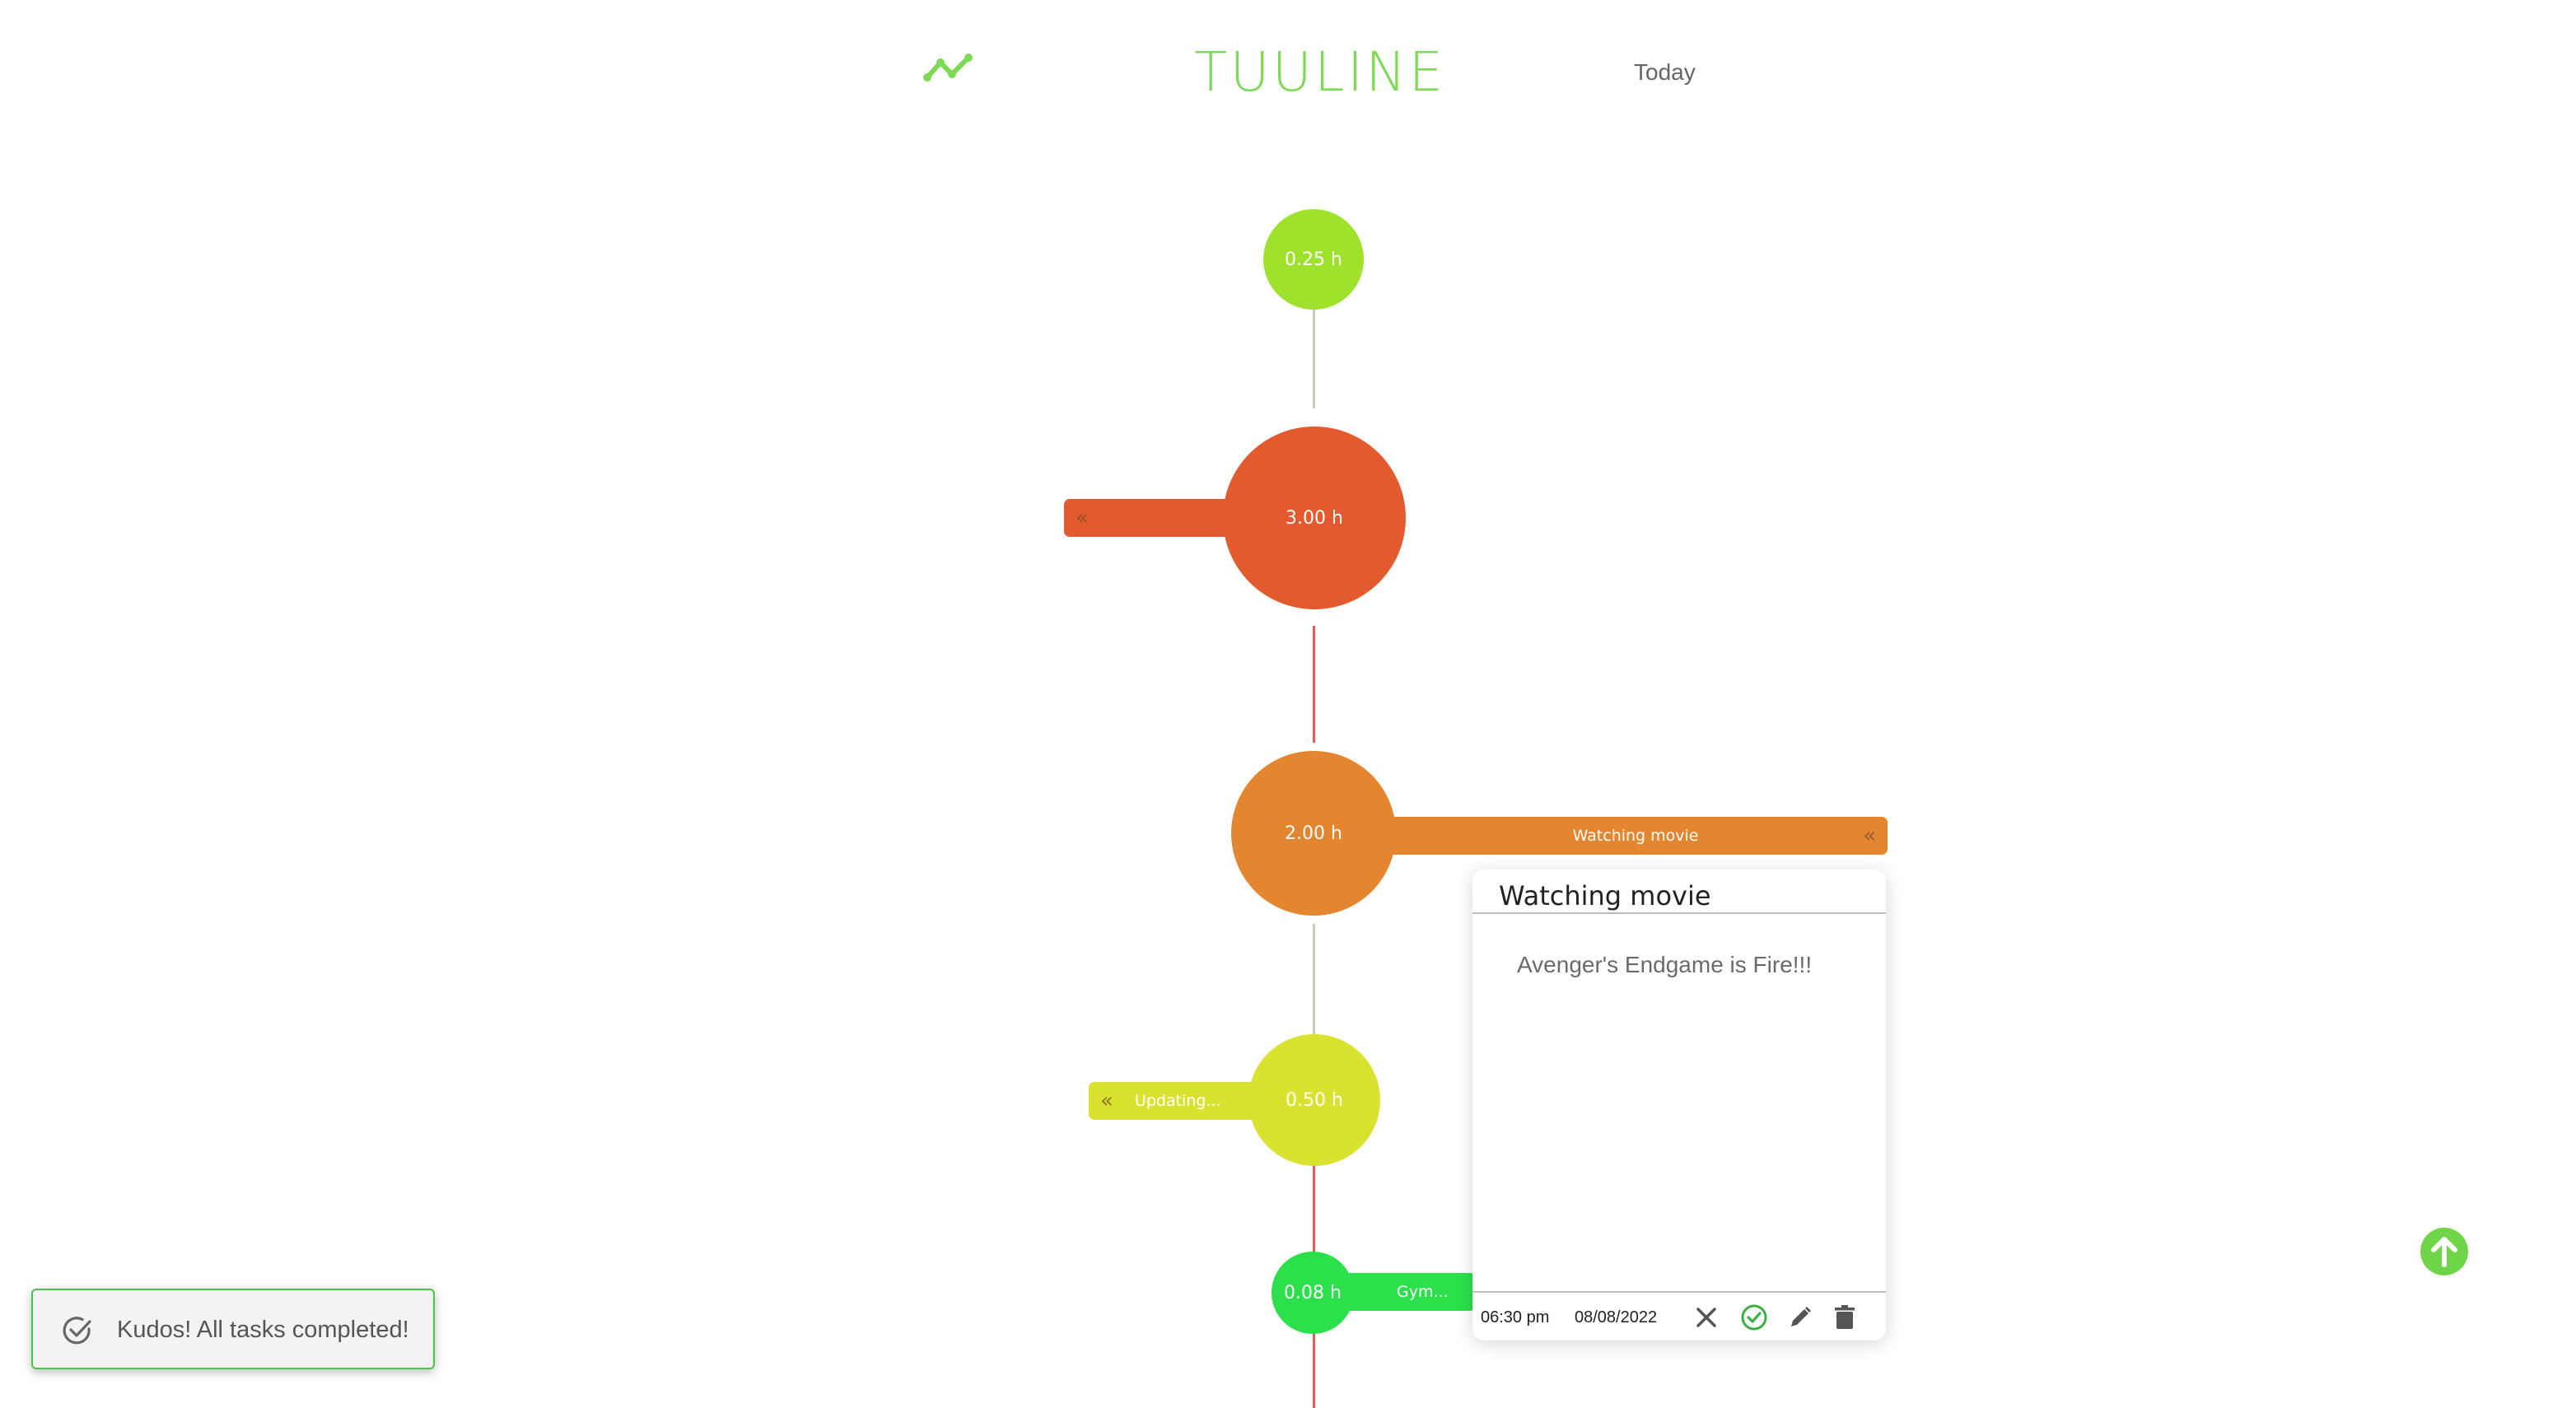  I want to click on timeline-node: 3.00 h, so click(1314, 518).